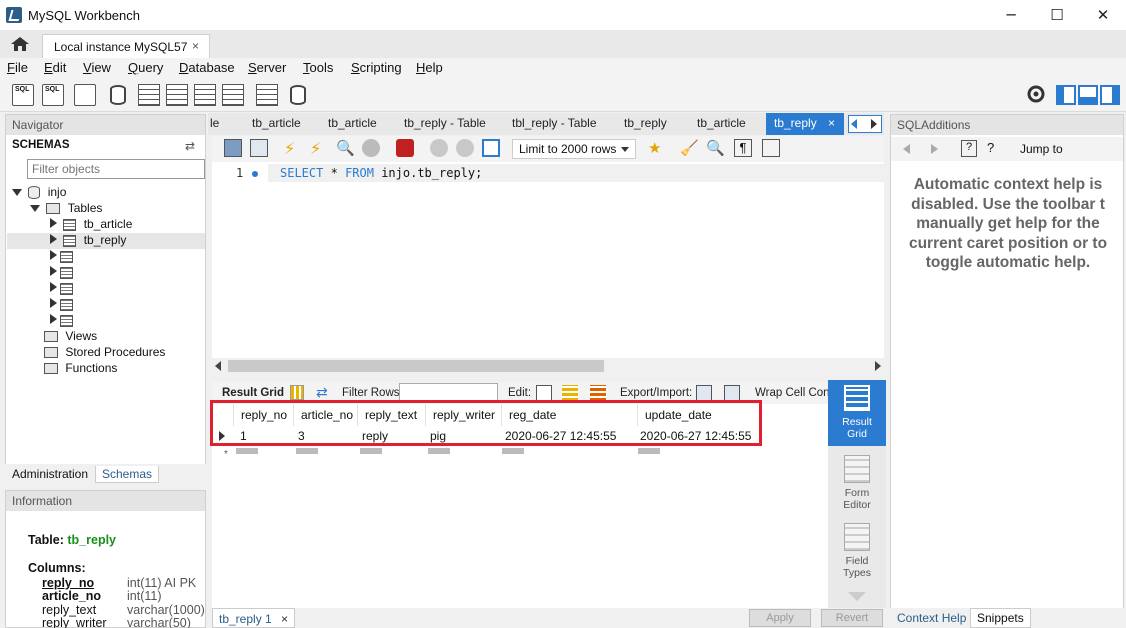 The image size is (1126, 628). Describe the element at coordinates (23, 95) in the screenshot. I see `new-sql-tab-icon` at that location.